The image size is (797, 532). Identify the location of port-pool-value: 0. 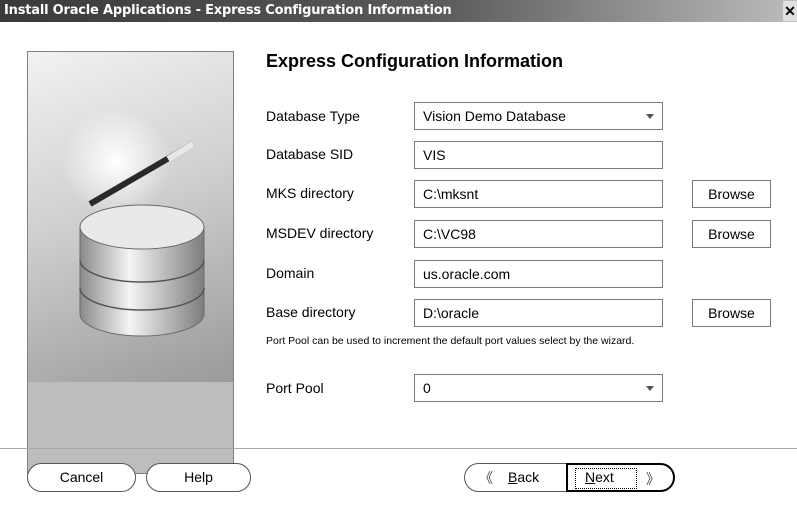
(427, 388).